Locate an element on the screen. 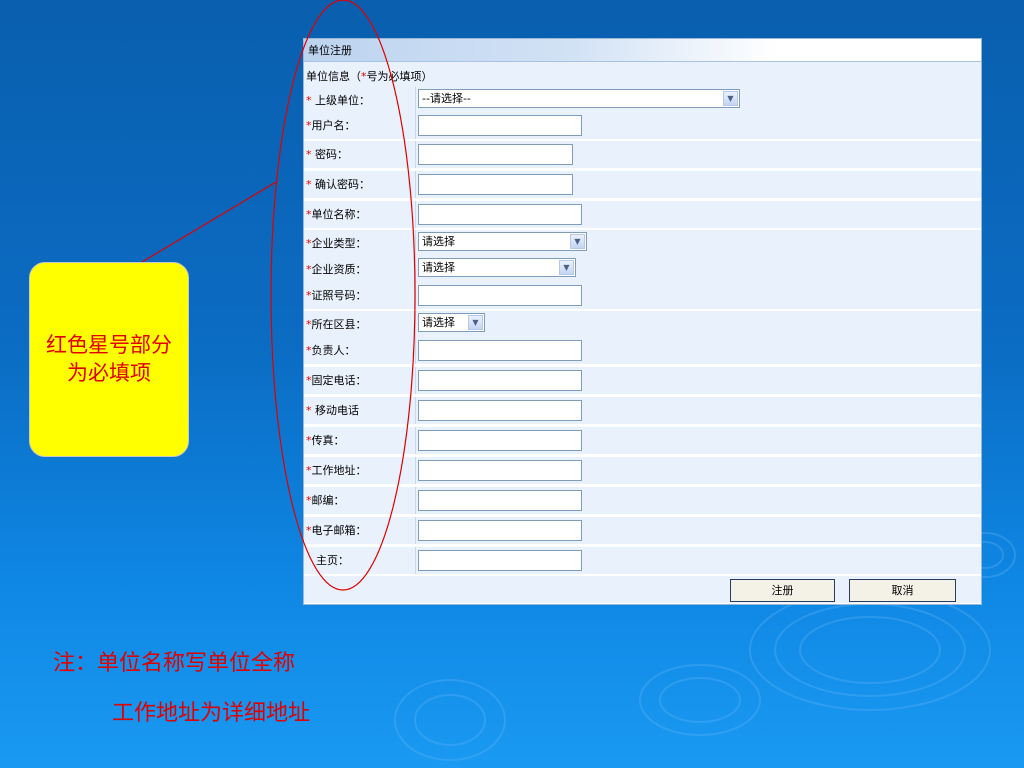 This screenshot has width=1024, height=768. fax-input is located at coordinates (500, 440).